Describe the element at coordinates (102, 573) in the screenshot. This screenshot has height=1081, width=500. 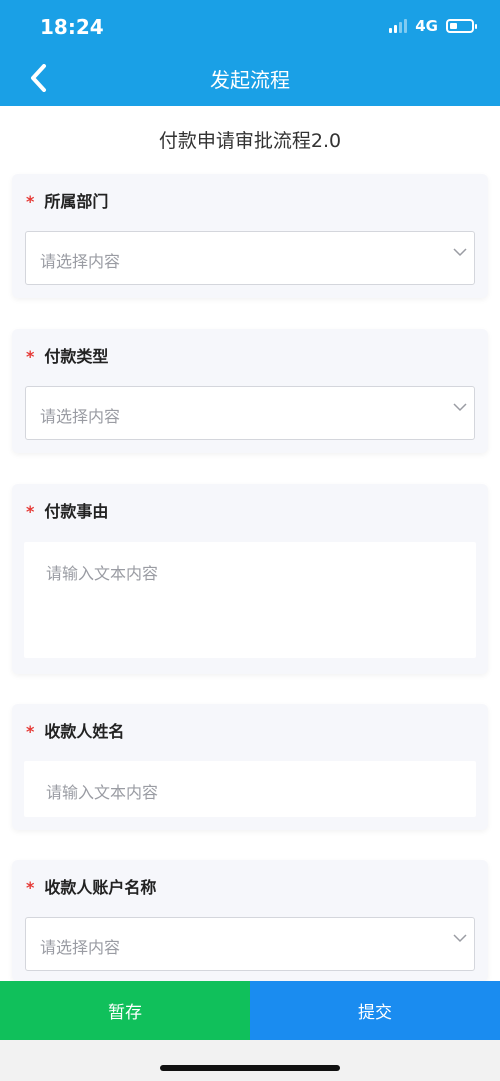
I see `textarea-placeholder: 请输入文本内容` at that location.